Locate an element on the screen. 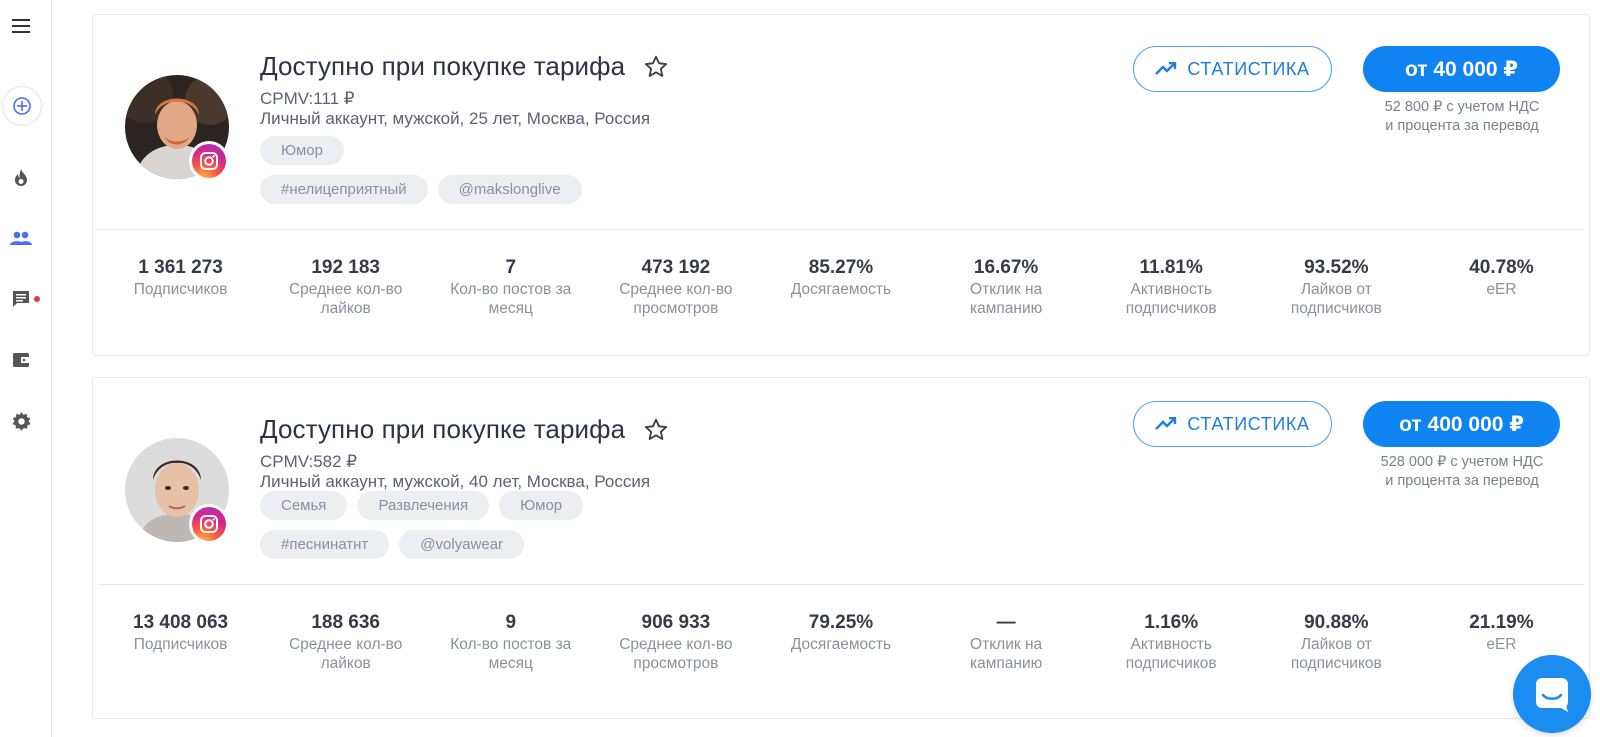 The height and width of the screenshot is (737, 1600). stat-campaign-response: 16.67% Отклик на кампанию is located at coordinates (1006, 287).